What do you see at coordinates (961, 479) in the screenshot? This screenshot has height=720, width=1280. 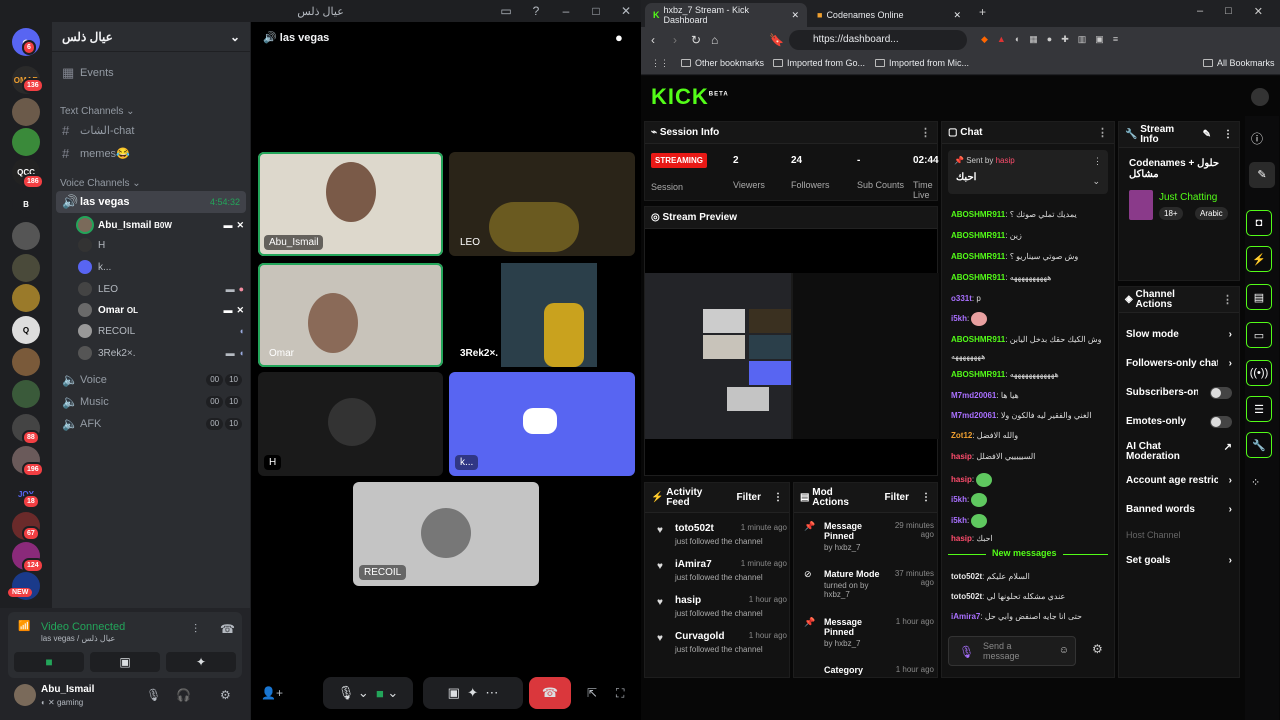 I see `chat-username: hasip` at bounding box center [961, 479].